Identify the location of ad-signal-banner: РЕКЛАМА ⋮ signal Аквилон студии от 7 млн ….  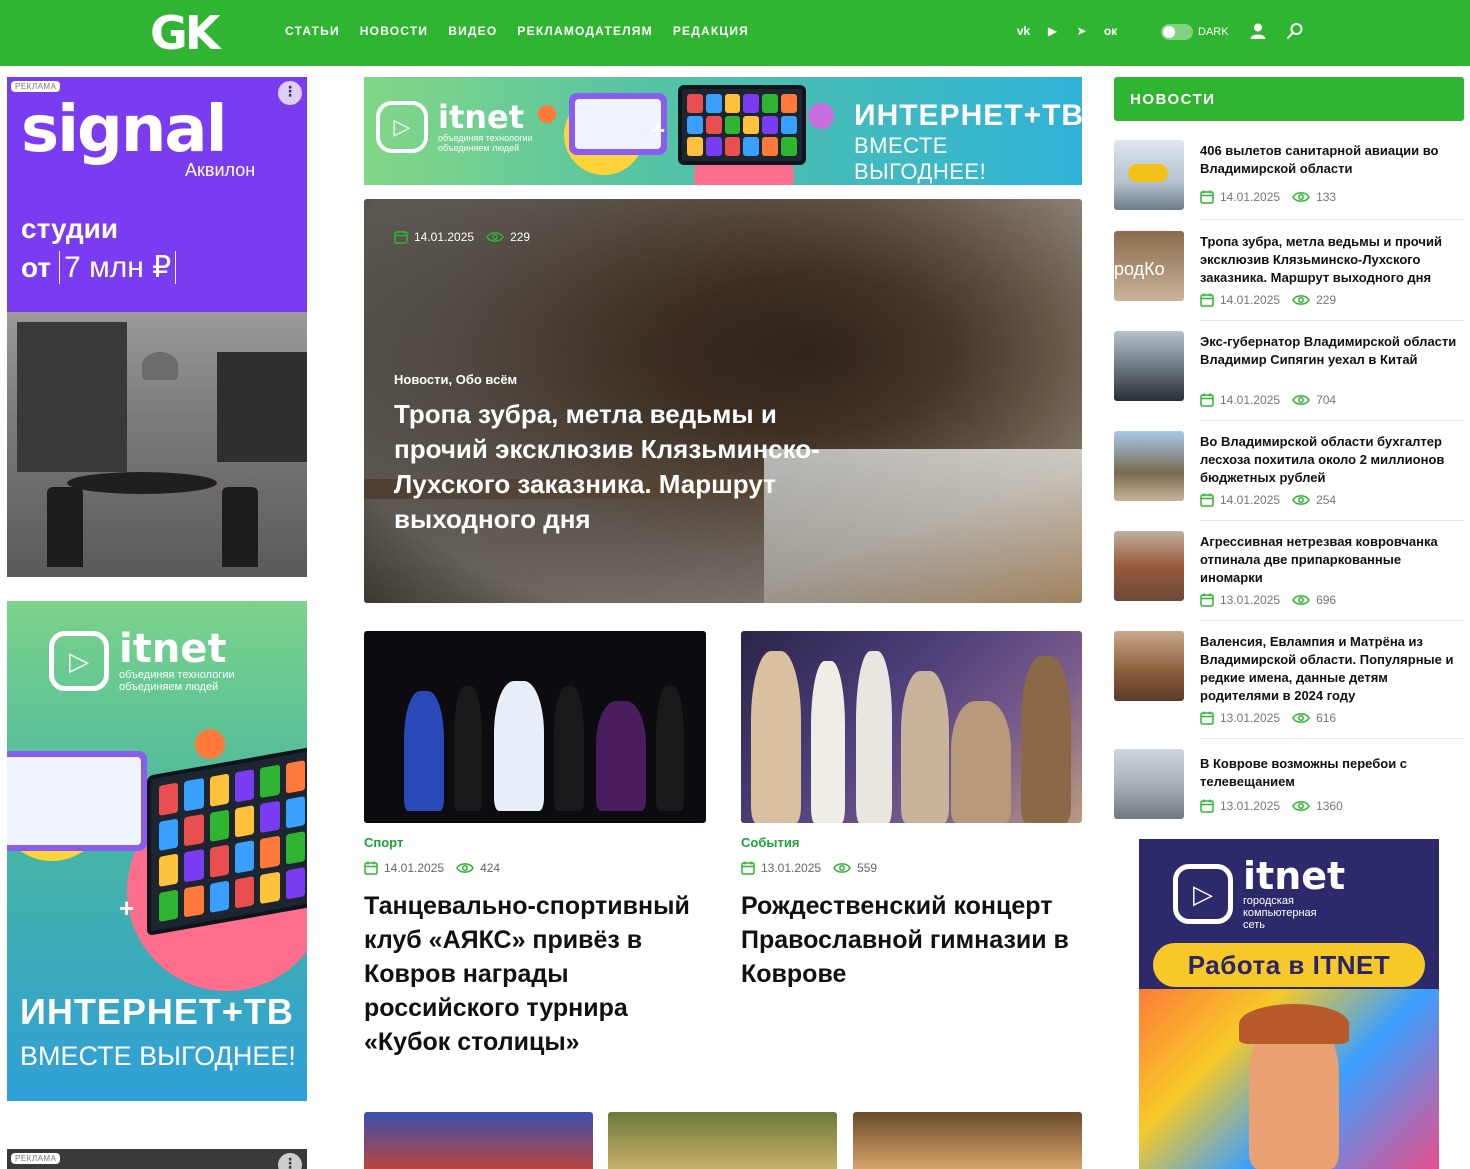
(157, 327).